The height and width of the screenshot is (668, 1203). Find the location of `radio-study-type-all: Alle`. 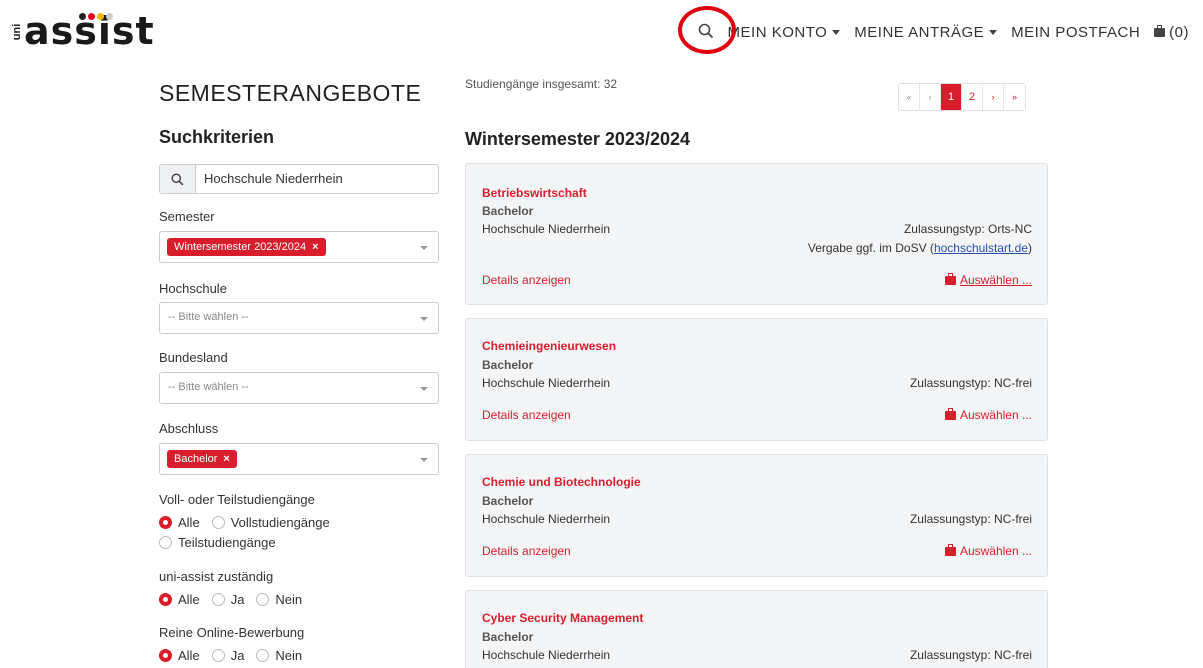

radio-study-type-all: Alle is located at coordinates (179, 522).